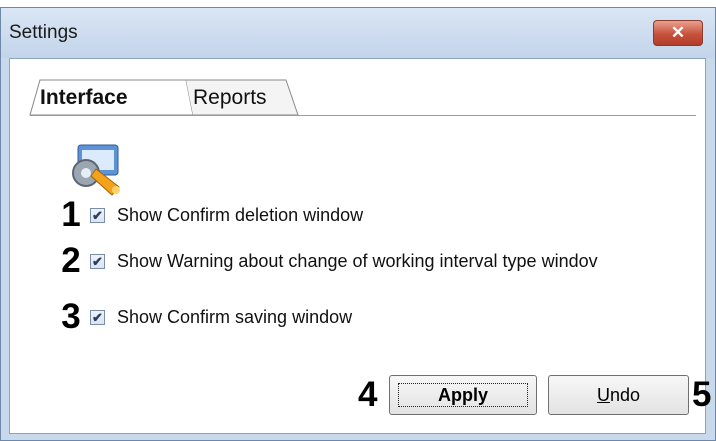 This screenshot has width=716, height=441. I want to click on confirm-deletion-label: Show Confirm deletion window, so click(240, 215).